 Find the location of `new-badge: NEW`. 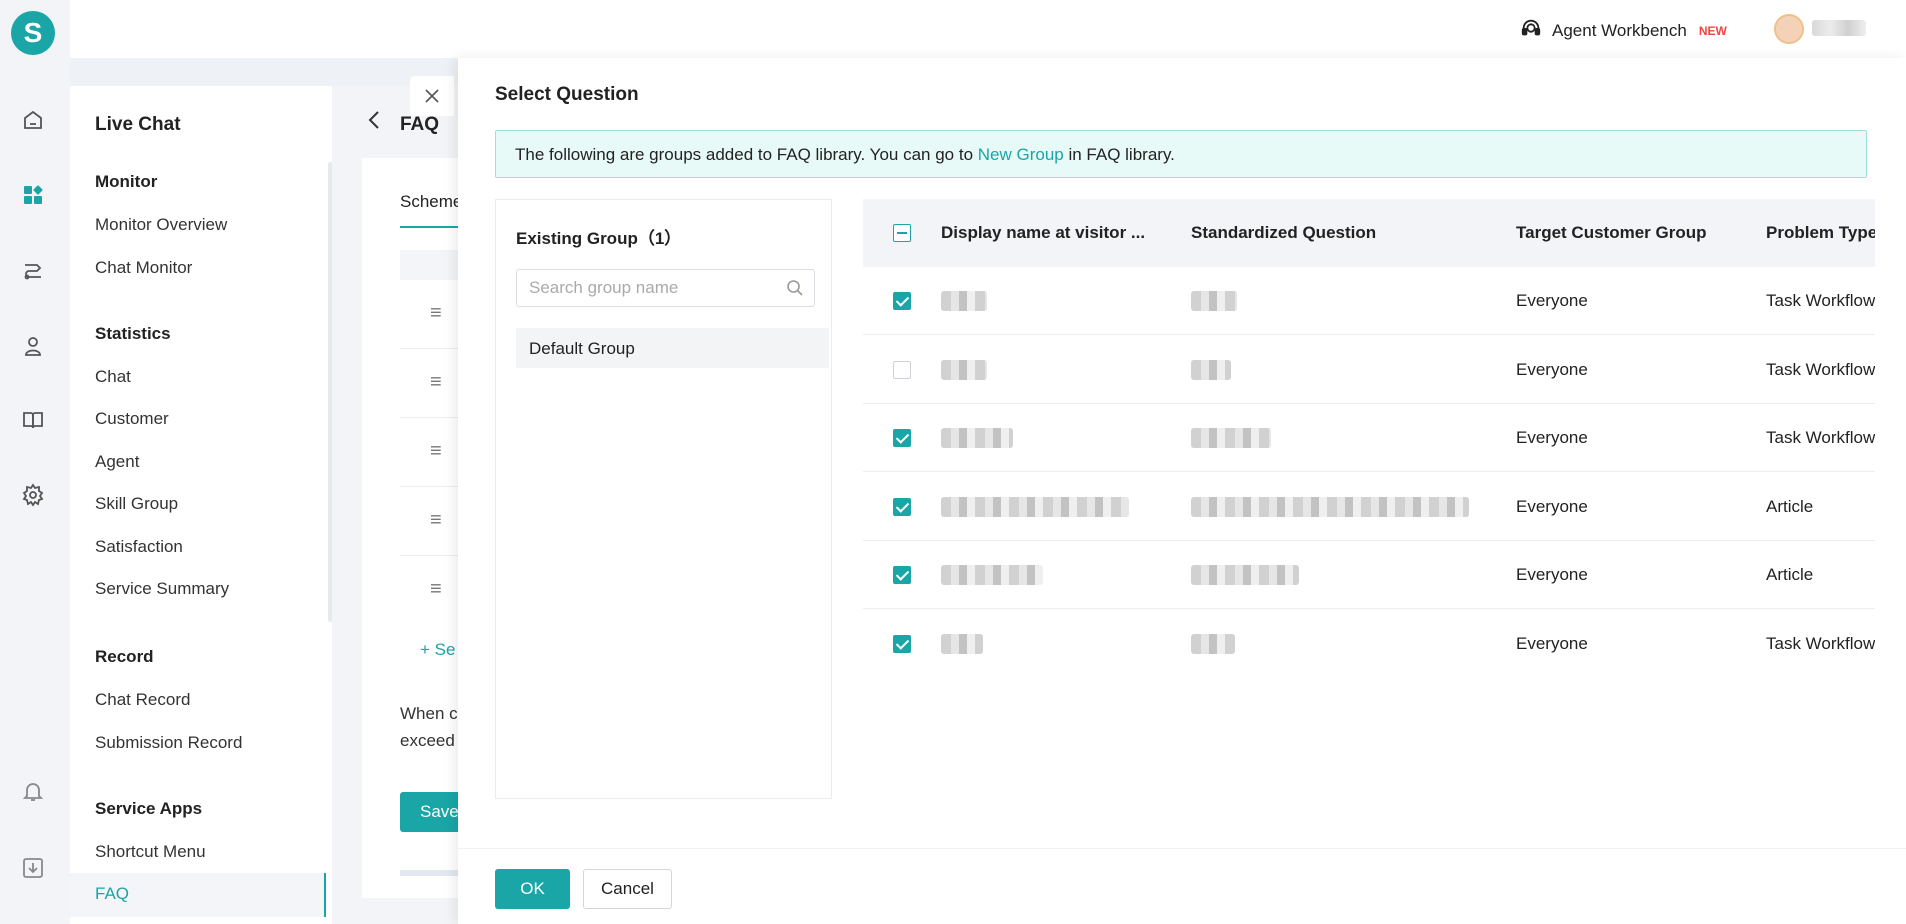

new-badge: NEW is located at coordinates (1712, 30).